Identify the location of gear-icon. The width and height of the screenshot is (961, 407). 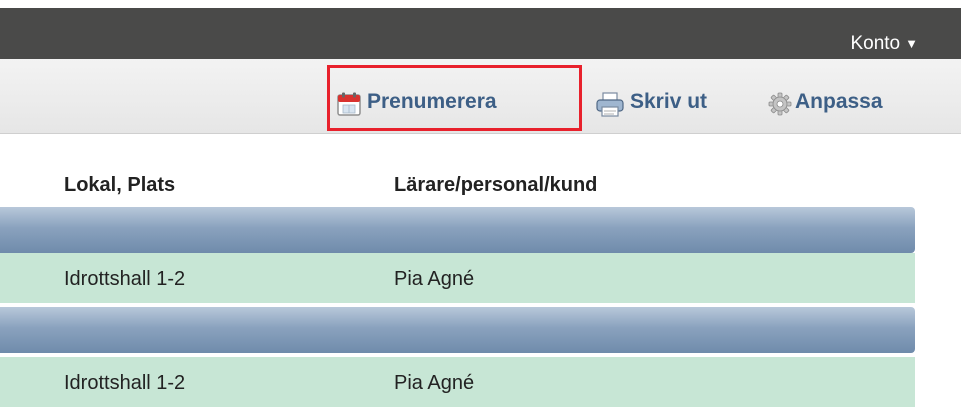
(780, 107).